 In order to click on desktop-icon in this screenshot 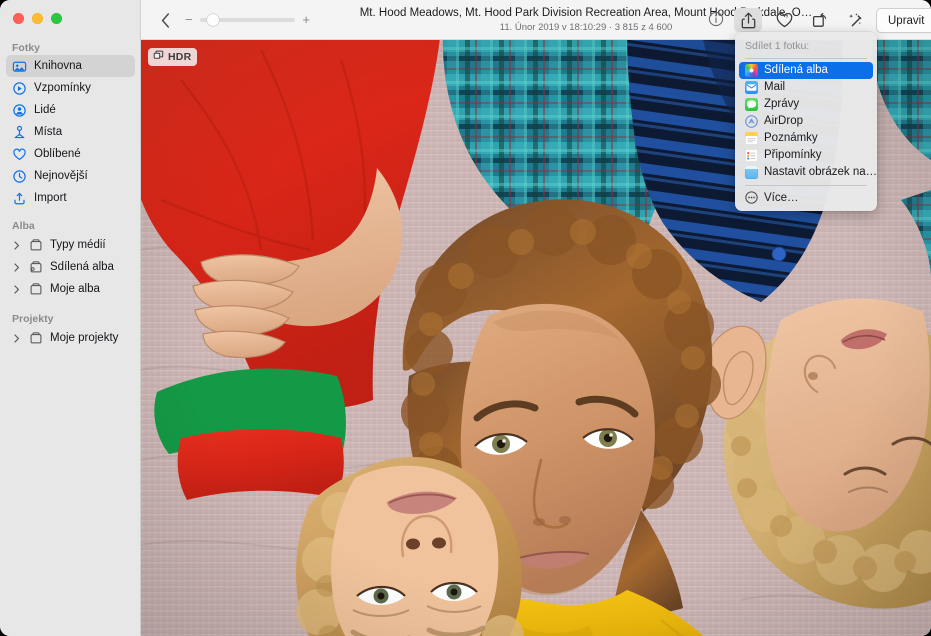, I will do `click(751, 172)`.